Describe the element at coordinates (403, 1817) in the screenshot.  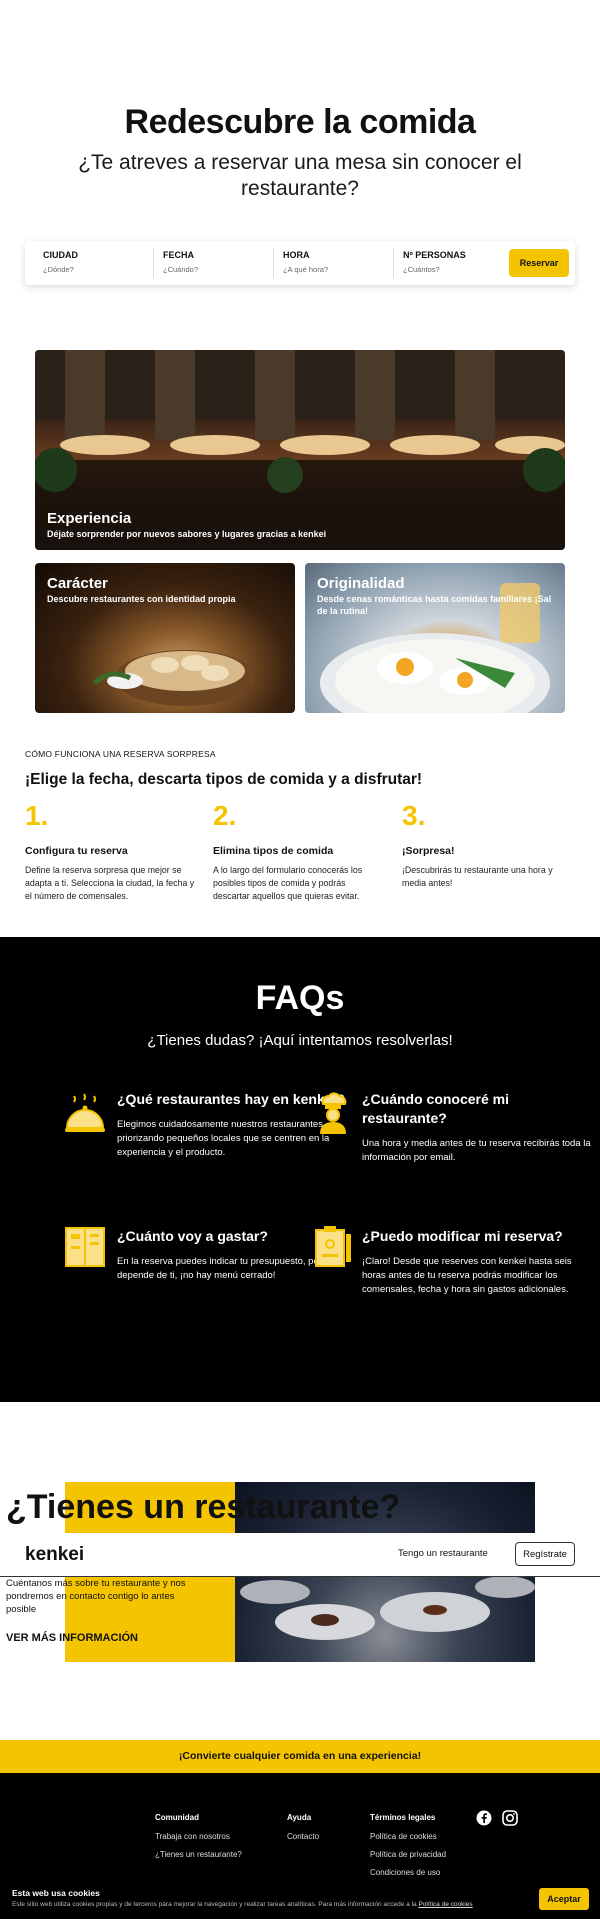
I see `footer-heading: Términos legales` at that location.